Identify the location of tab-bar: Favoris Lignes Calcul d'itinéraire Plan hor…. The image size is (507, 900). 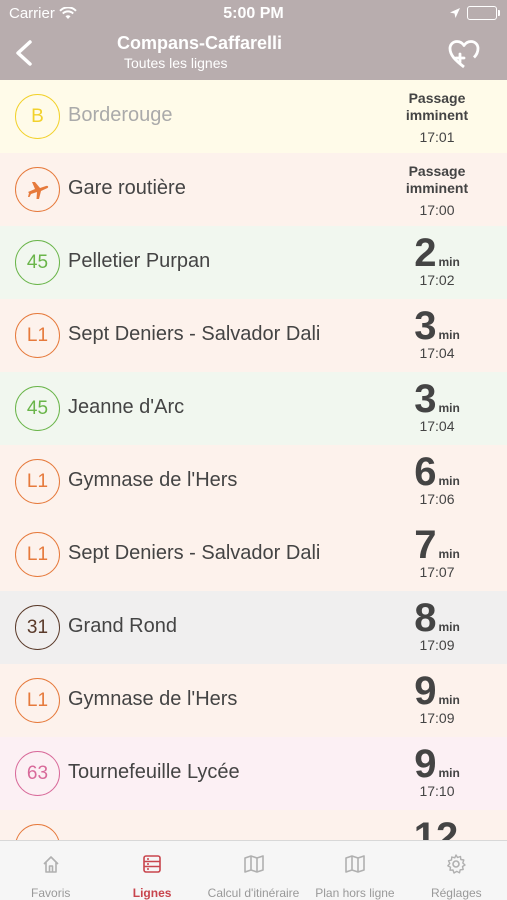
(253, 870).